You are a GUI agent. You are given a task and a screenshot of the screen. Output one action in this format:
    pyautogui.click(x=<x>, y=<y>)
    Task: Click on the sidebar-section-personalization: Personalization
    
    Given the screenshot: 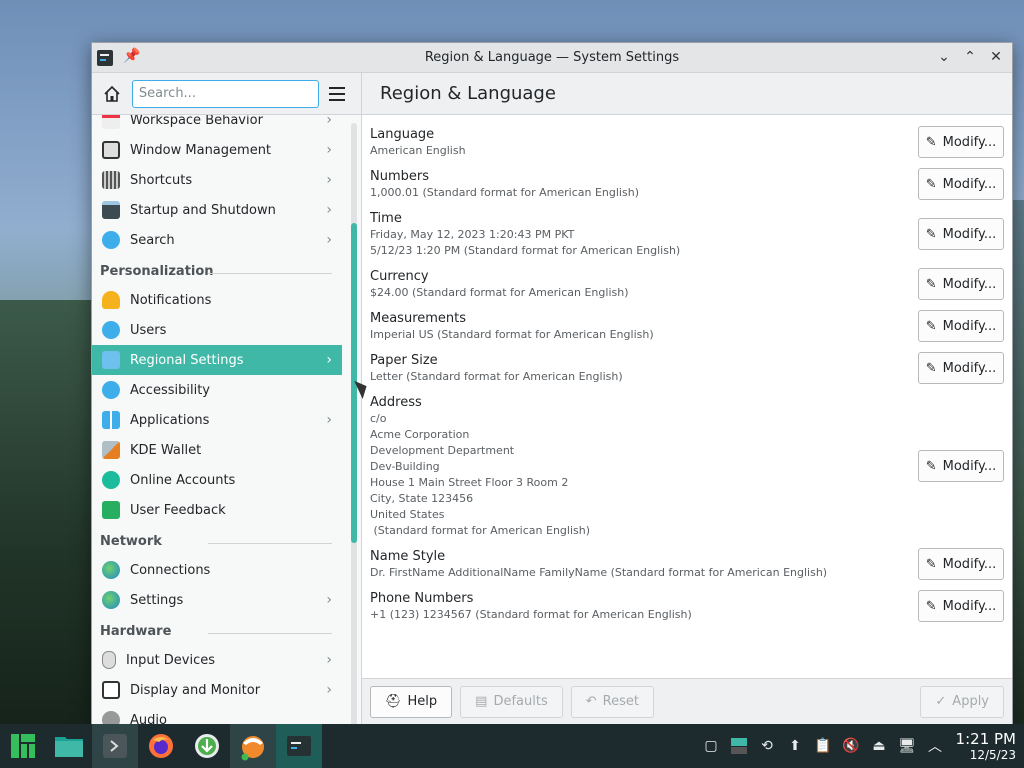 What is the action you would take?
    pyautogui.click(x=217, y=270)
    